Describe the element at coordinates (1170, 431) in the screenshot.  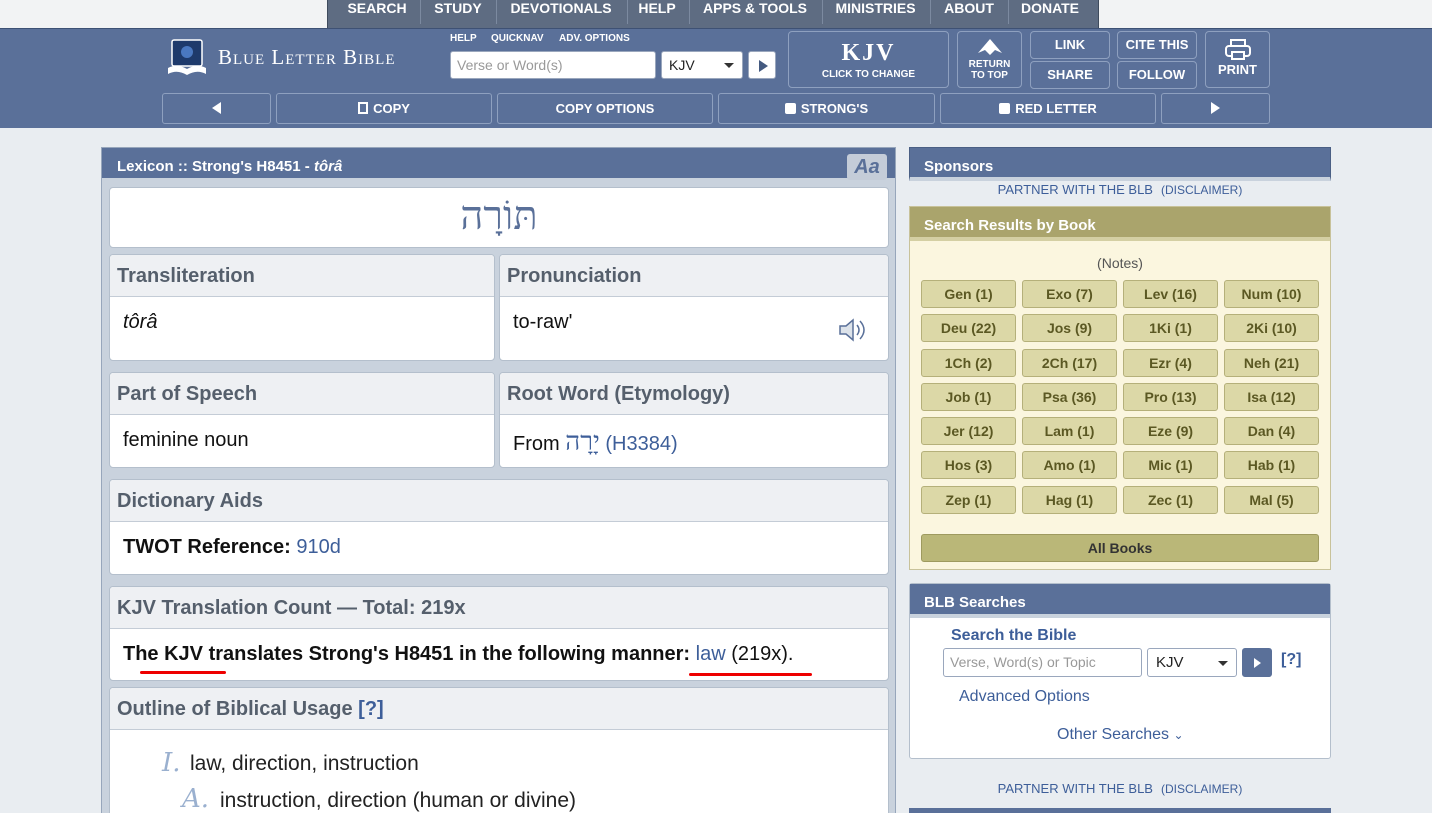
I see `book-button: Eze (9)` at that location.